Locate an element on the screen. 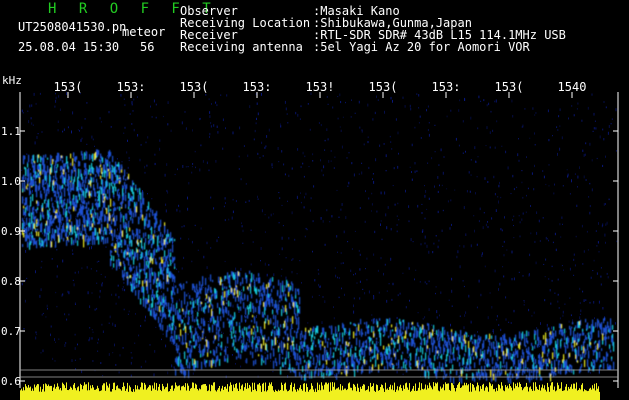 The width and height of the screenshot is (629, 400). y-tick-label: 0.8 is located at coordinates (11, 281).